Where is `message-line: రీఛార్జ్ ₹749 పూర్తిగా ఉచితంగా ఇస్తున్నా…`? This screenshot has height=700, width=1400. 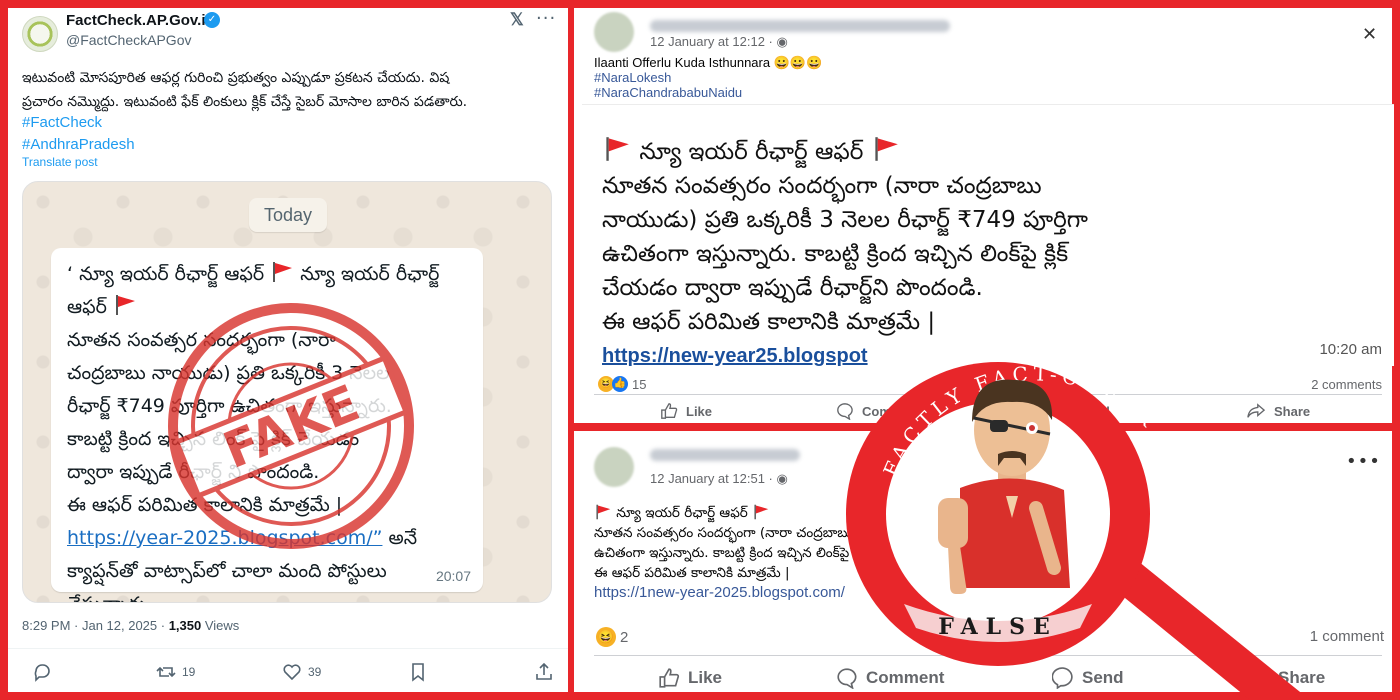 message-line: రీఛార్జ్ ₹749 పూర్తిగా ఉచితంగా ఇస్తున్నా… is located at coordinates (229, 406).